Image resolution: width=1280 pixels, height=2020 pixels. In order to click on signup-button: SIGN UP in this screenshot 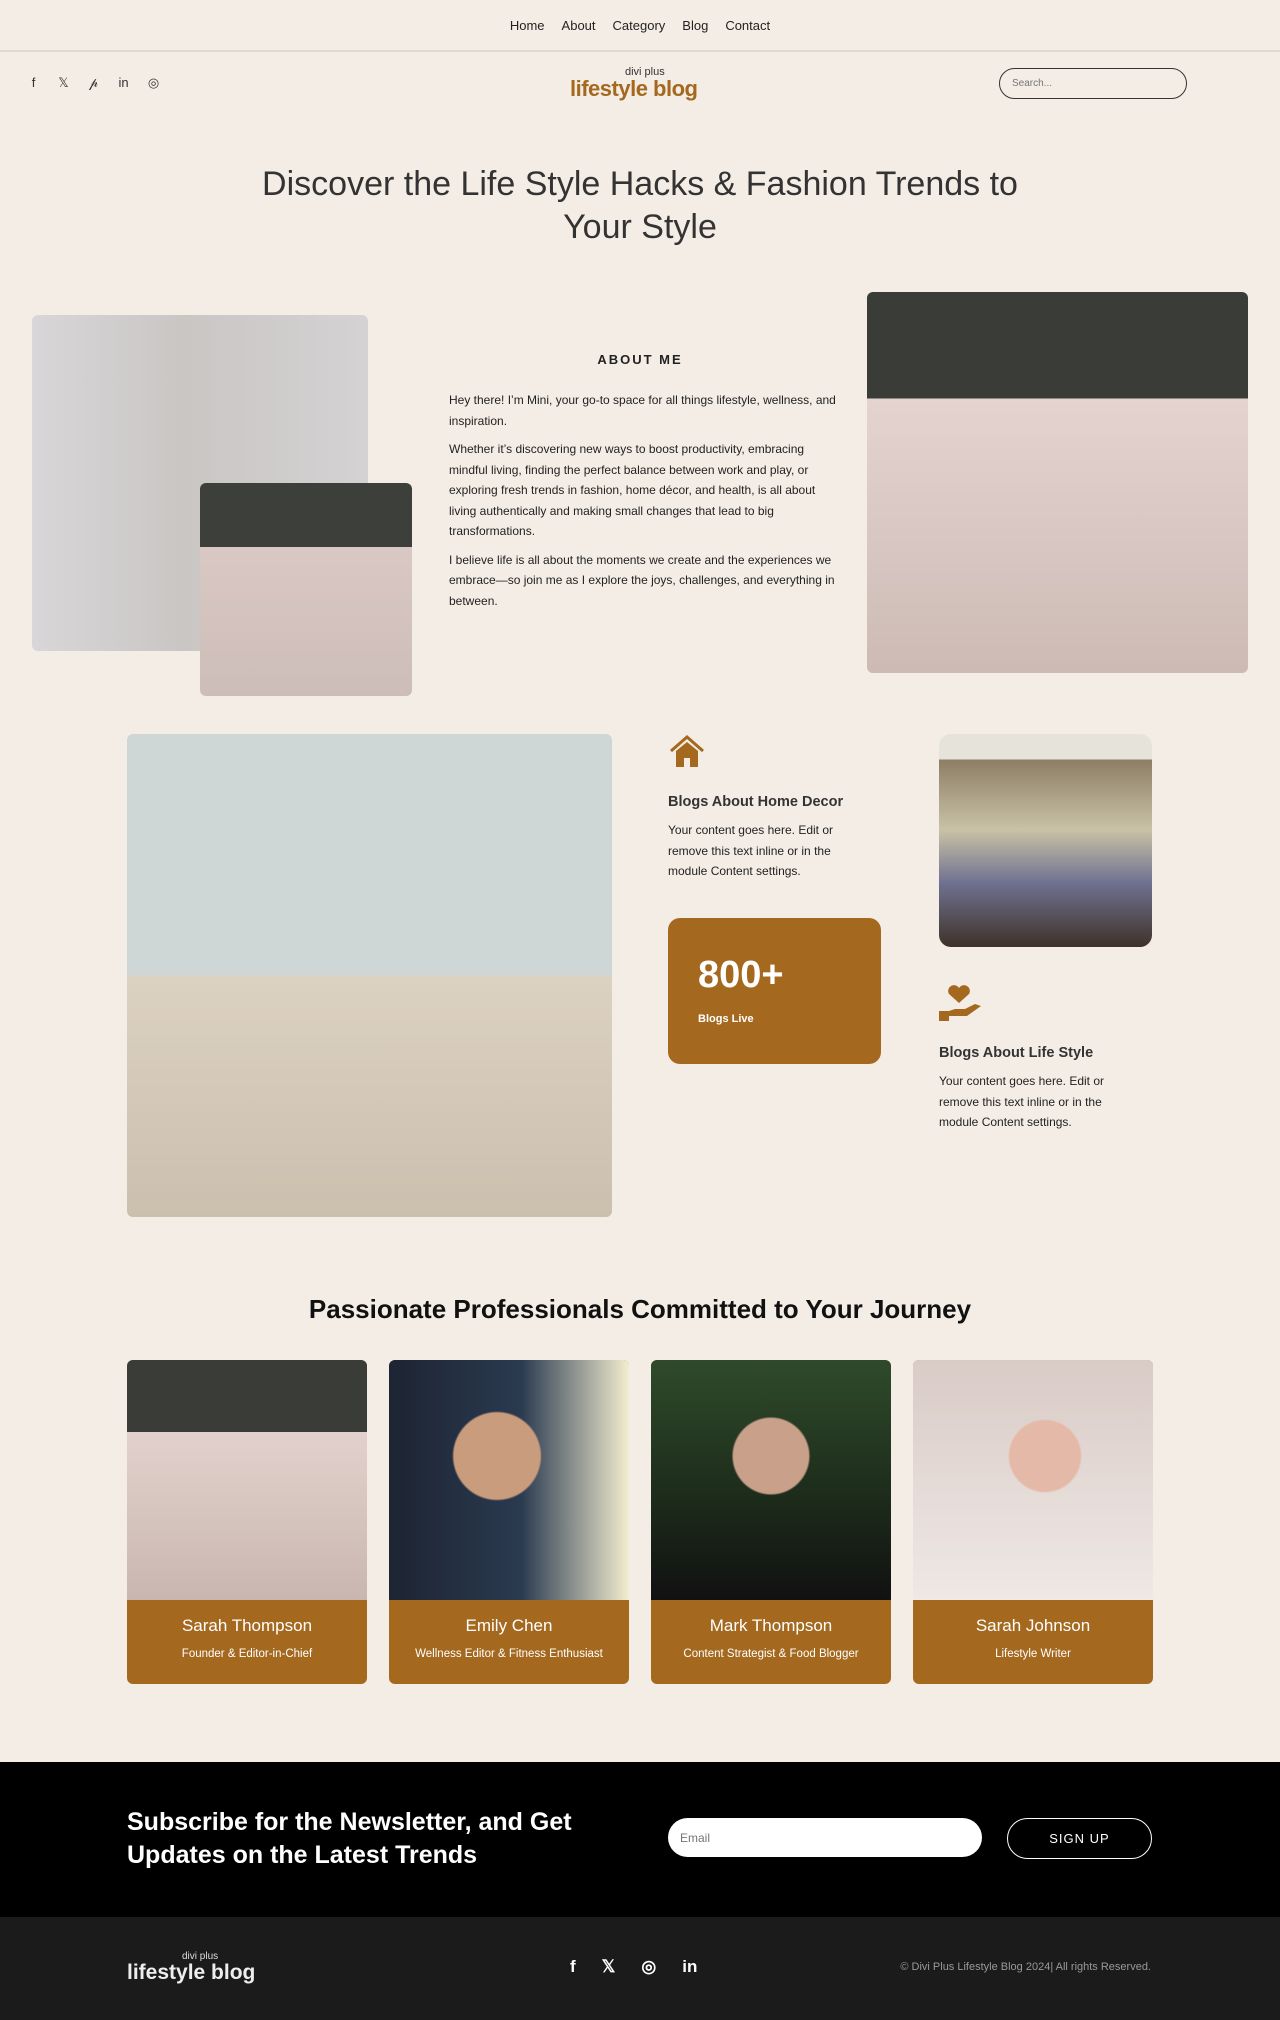, I will do `click(1079, 1838)`.